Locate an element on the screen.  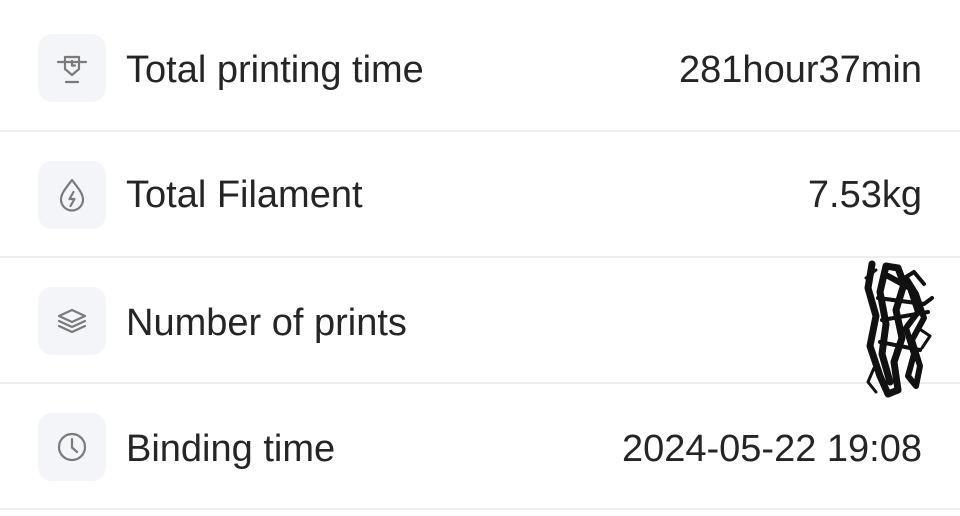
clock-icon is located at coordinates (72, 447).